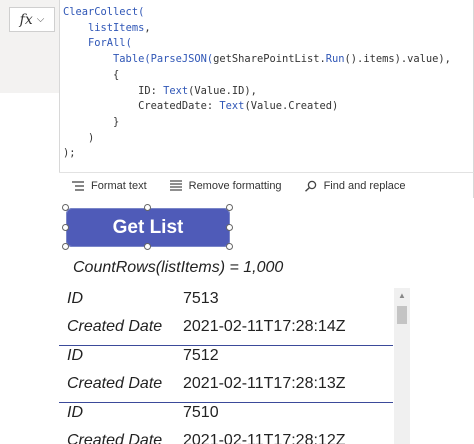 The image size is (474, 444). What do you see at coordinates (311, 186) in the screenshot?
I see `search-icon` at bounding box center [311, 186].